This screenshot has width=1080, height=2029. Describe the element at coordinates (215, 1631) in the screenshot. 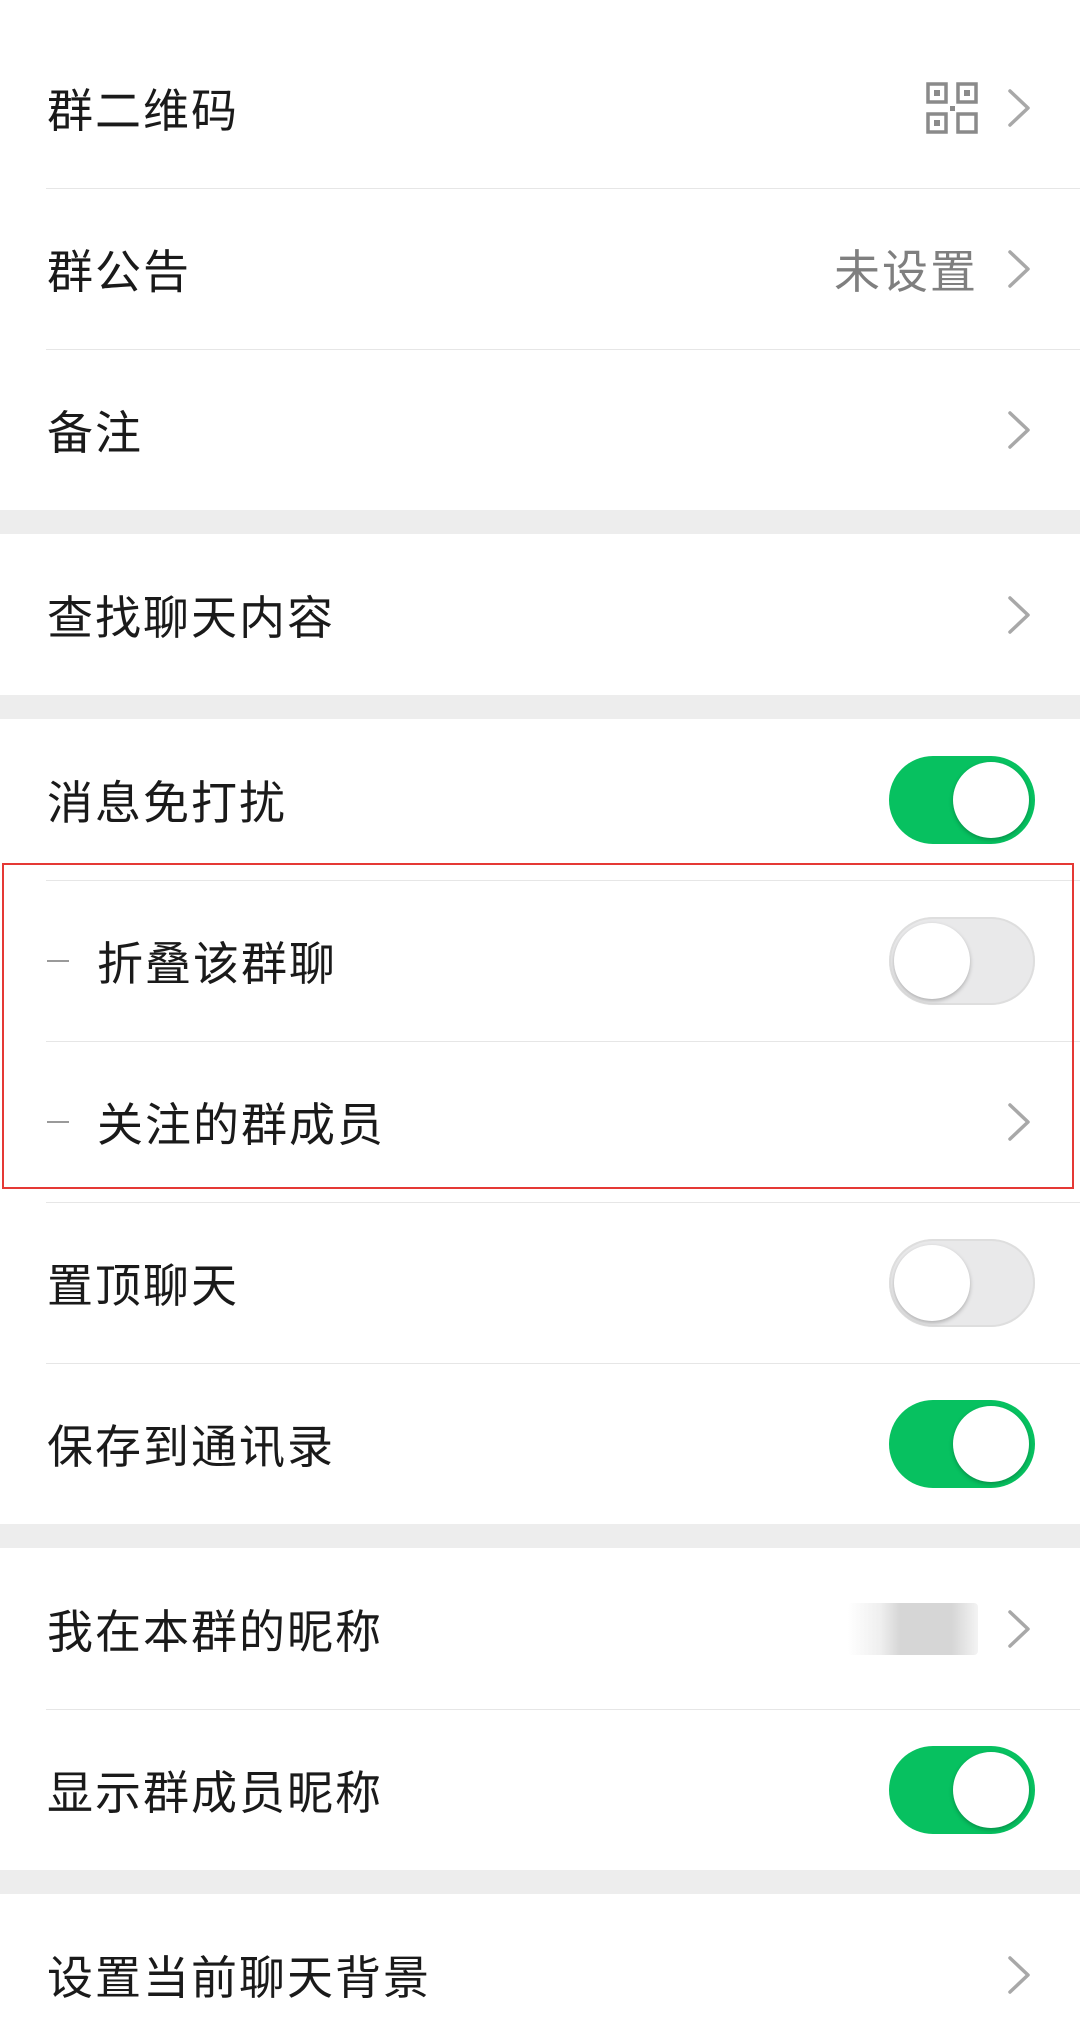

I see `my-group-nickname-label: 我在本群的昵称` at that location.